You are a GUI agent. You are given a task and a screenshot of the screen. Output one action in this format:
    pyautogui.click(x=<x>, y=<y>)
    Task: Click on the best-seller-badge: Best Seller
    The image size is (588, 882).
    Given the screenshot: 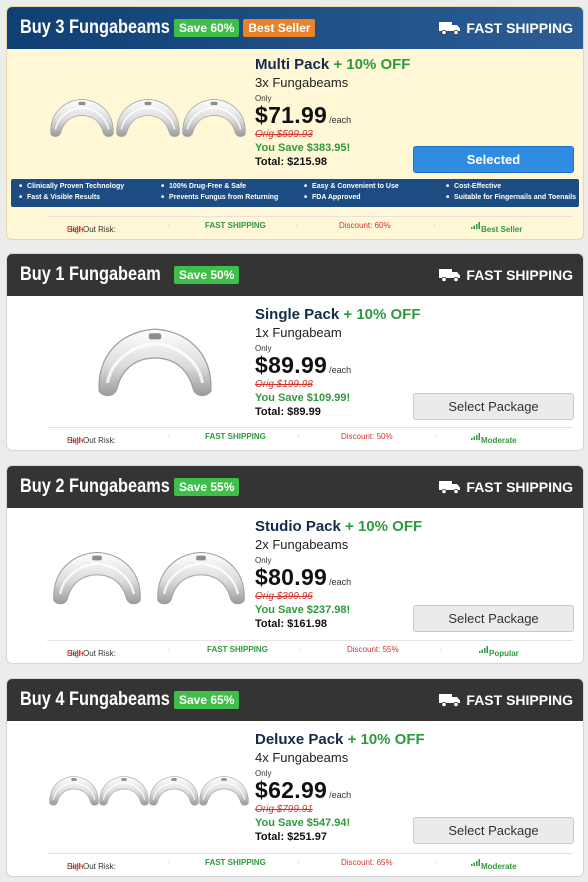 What is the action you would take?
    pyautogui.click(x=279, y=28)
    